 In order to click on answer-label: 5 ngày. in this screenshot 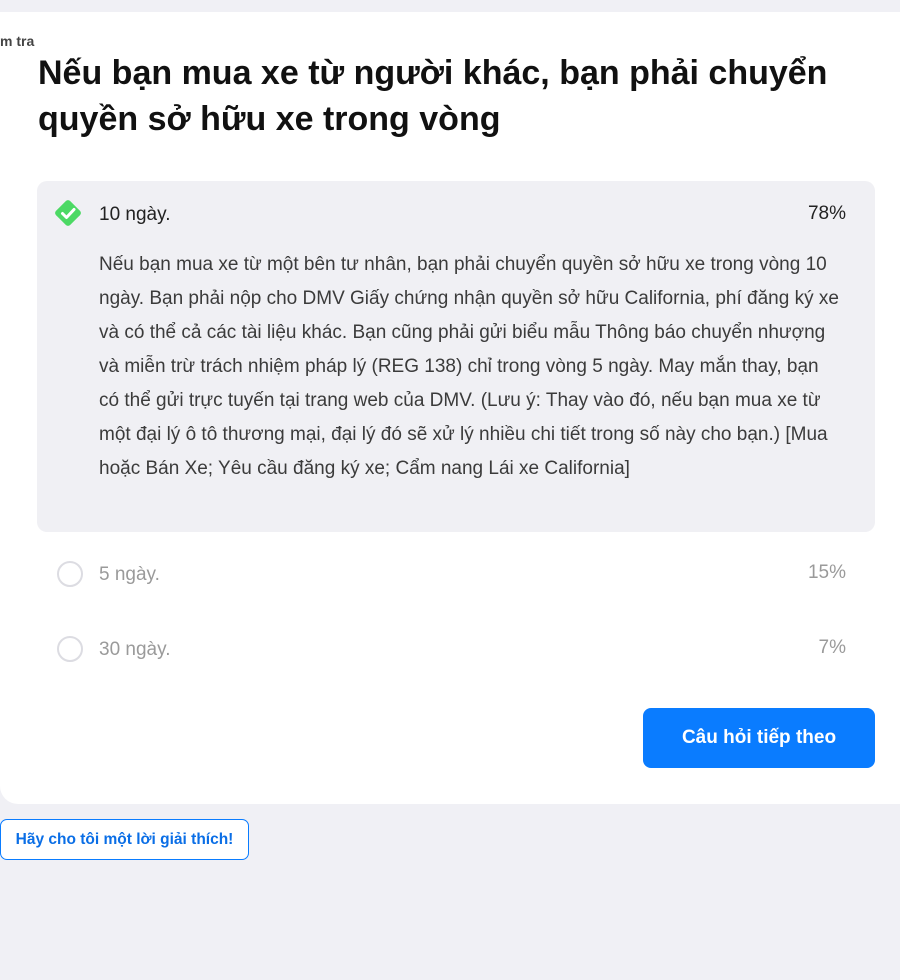, I will do `click(129, 575)`.